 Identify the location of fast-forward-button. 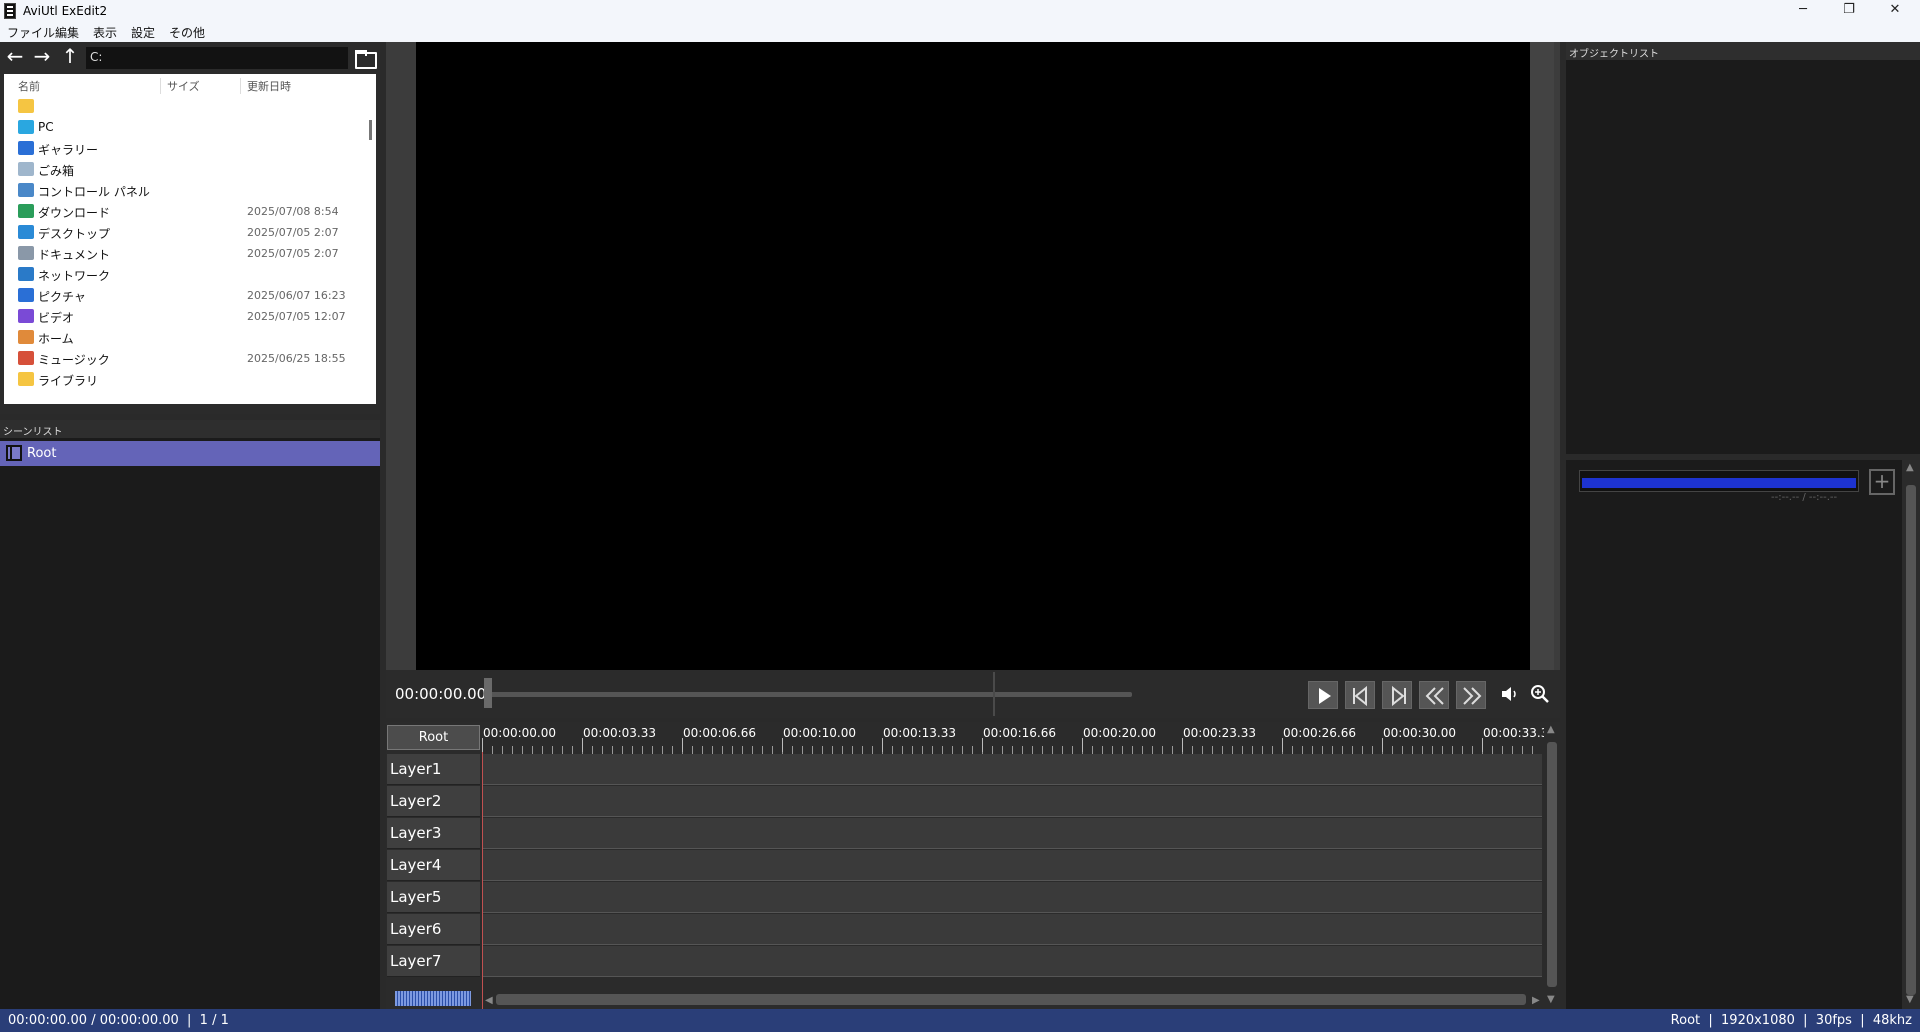
(1471, 695).